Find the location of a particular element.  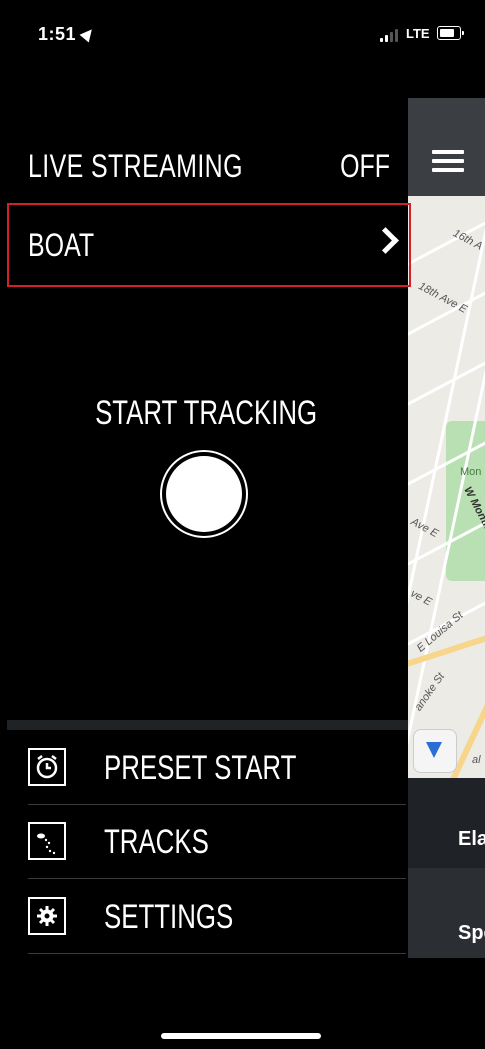

map-label: 18th Ave E is located at coordinates (442, 298).